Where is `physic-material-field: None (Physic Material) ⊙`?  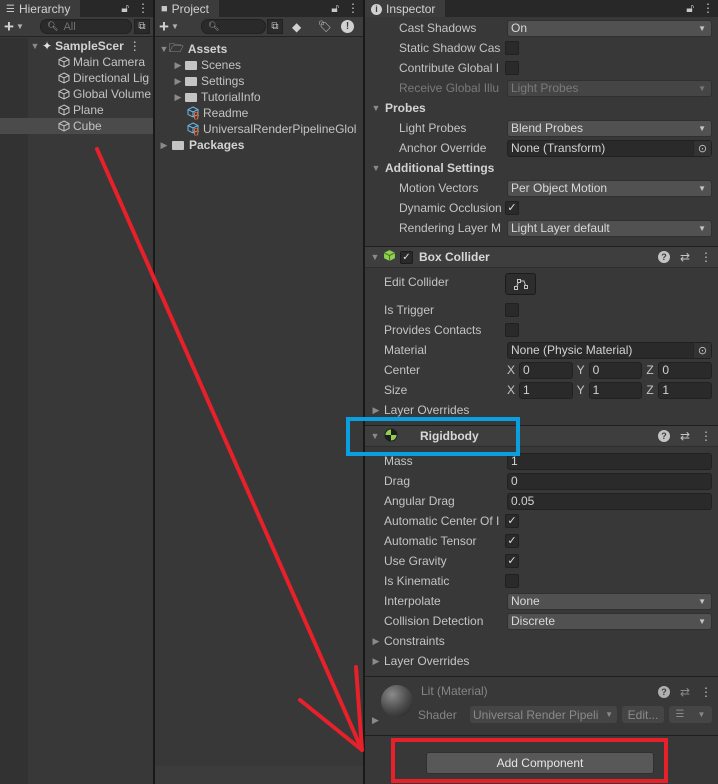
physic-material-field: None (Physic Material) ⊙ is located at coordinates (609, 350).